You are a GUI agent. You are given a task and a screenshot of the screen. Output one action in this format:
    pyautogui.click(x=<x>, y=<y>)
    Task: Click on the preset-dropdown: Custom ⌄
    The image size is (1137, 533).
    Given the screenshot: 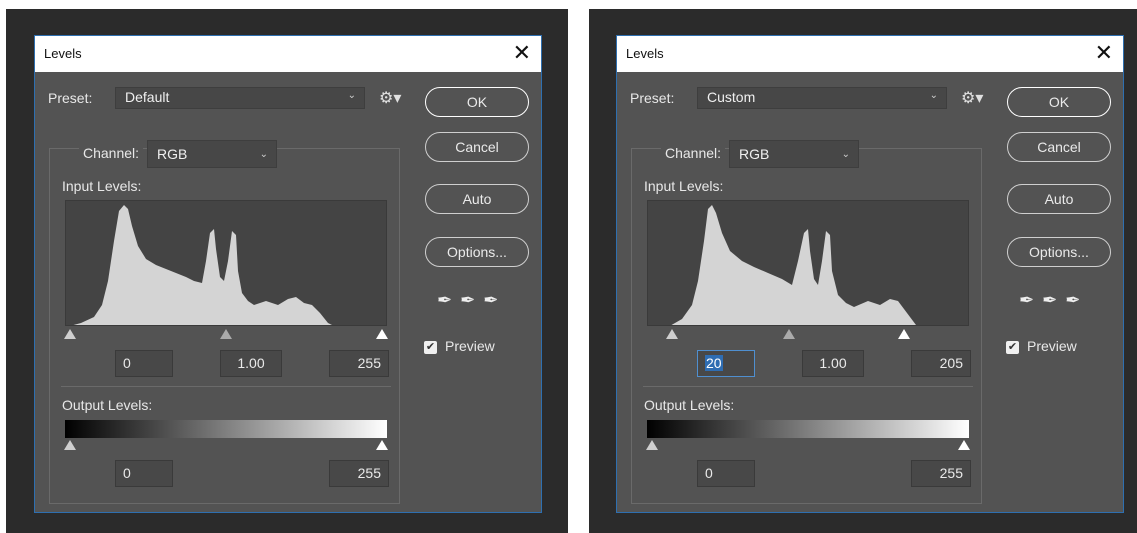 What is the action you would take?
    pyautogui.click(x=822, y=98)
    